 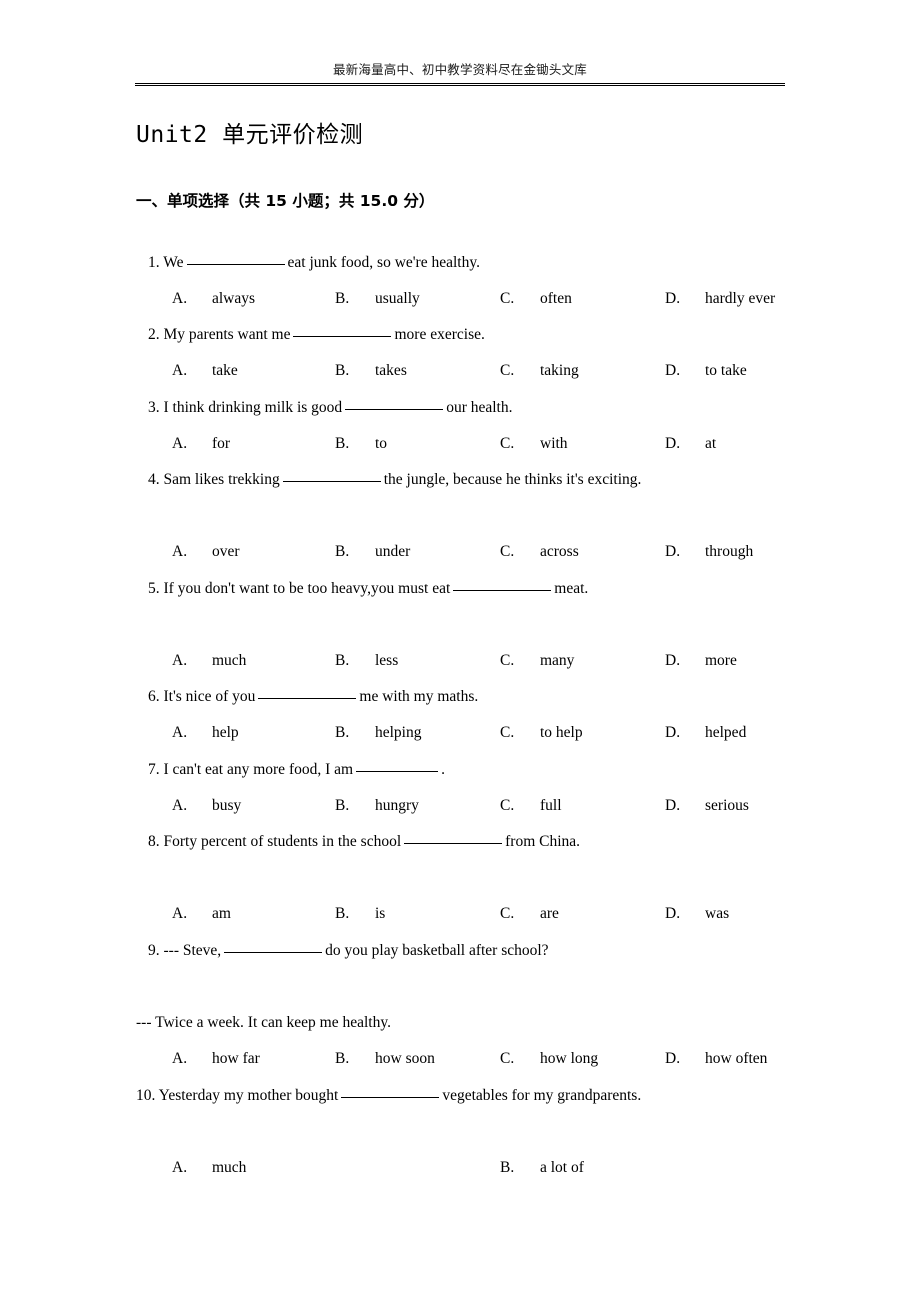 I want to click on option-7-d: D. serious, so click(x=707, y=806).